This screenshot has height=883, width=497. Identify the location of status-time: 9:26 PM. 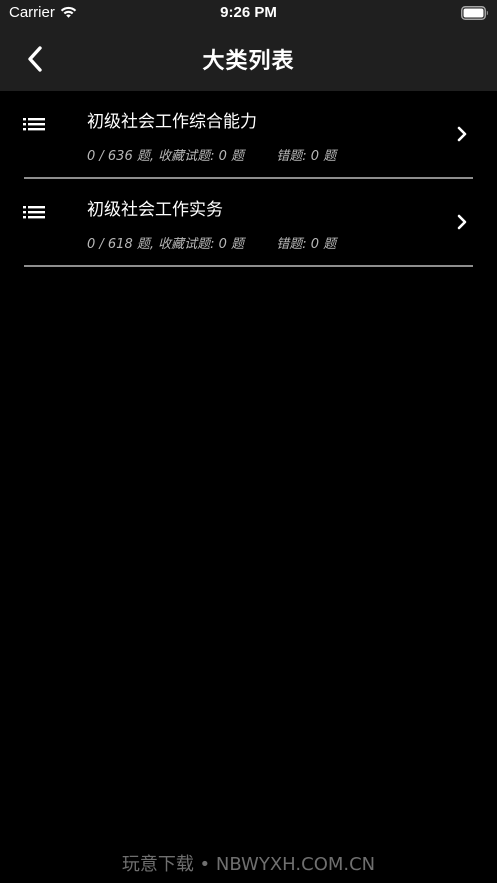
(248, 12).